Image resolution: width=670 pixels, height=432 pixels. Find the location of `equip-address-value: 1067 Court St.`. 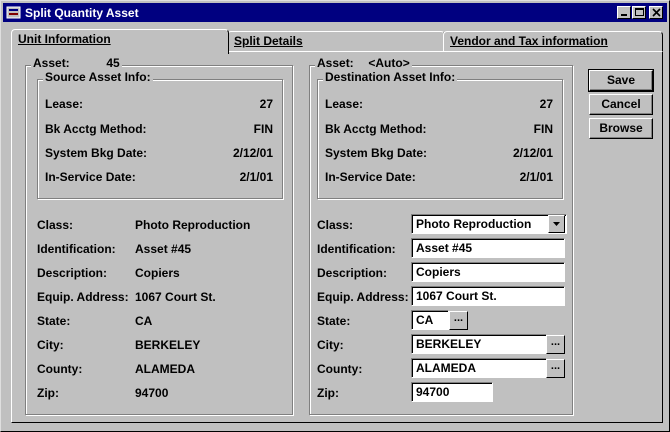

equip-address-value: 1067 Court St. is located at coordinates (456, 296).